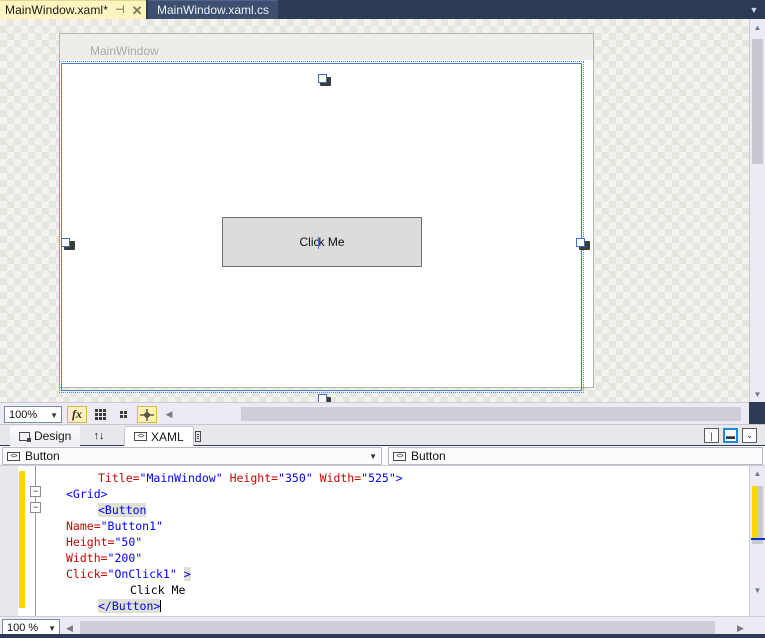 The height and width of the screenshot is (638, 765). Describe the element at coordinates (382, 435) in the screenshot. I see `view-tab-bar: Design ↑↓ <> XAML | ▬ ⌄` at that location.